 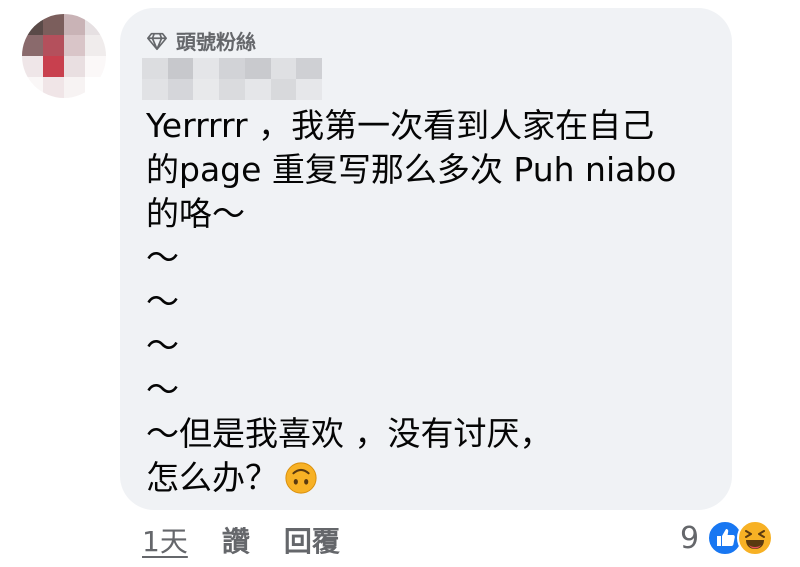 I want to click on comment-line: 怎么办？, so click(x=212, y=477).